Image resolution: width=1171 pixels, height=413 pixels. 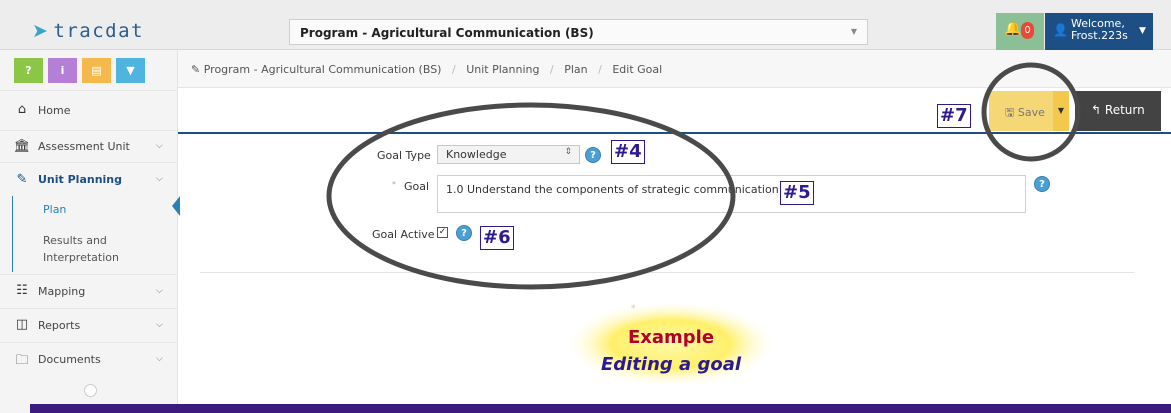 What do you see at coordinates (797, 193) in the screenshot?
I see `callout-5: #5` at bounding box center [797, 193].